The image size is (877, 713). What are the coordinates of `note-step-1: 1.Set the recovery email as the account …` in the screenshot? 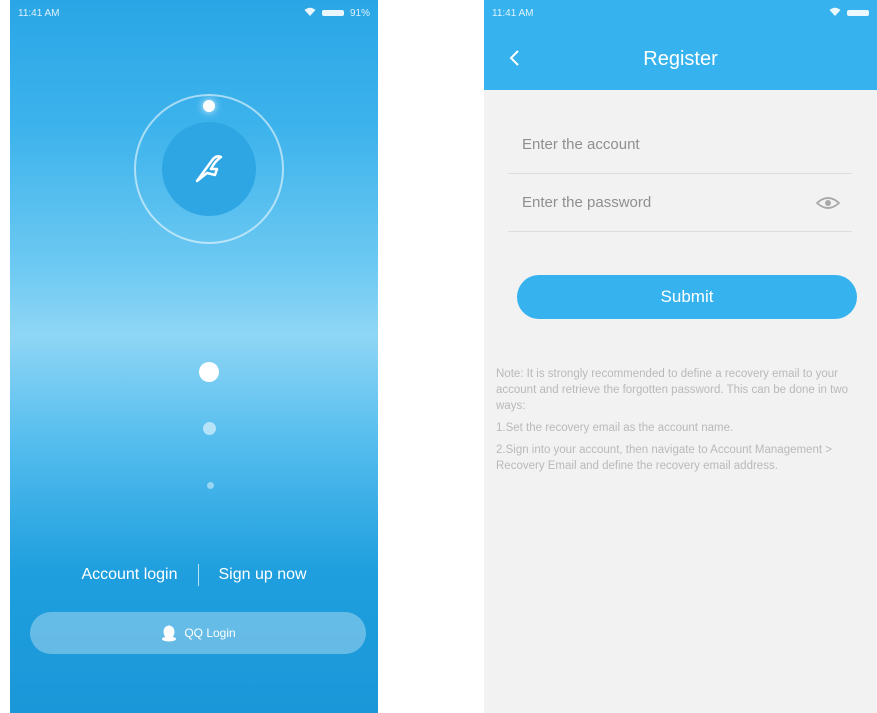 It's located at (615, 428).